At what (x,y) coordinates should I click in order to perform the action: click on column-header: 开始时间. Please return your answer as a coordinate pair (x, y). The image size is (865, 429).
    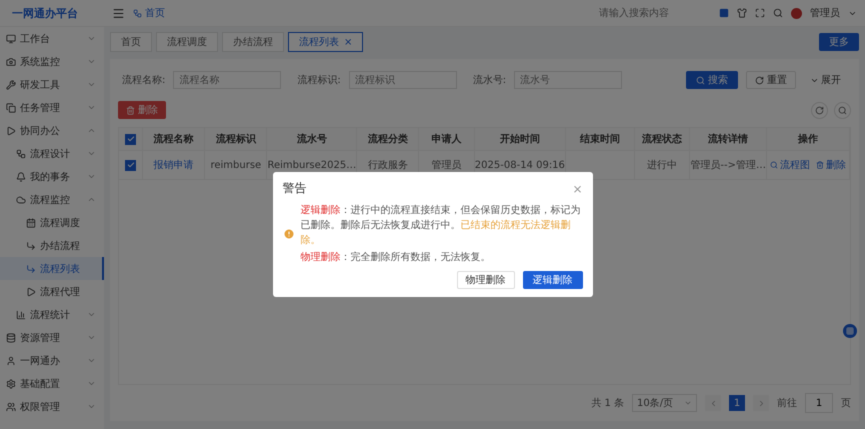
    Looking at the image, I should click on (520, 139).